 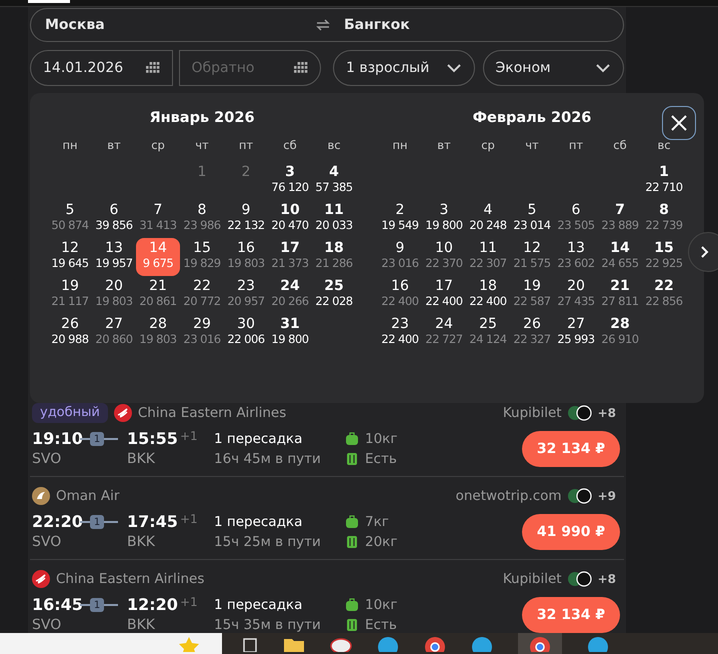 What do you see at coordinates (114, 333) in the screenshot?
I see `calendar-day: 27 20 860` at bounding box center [114, 333].